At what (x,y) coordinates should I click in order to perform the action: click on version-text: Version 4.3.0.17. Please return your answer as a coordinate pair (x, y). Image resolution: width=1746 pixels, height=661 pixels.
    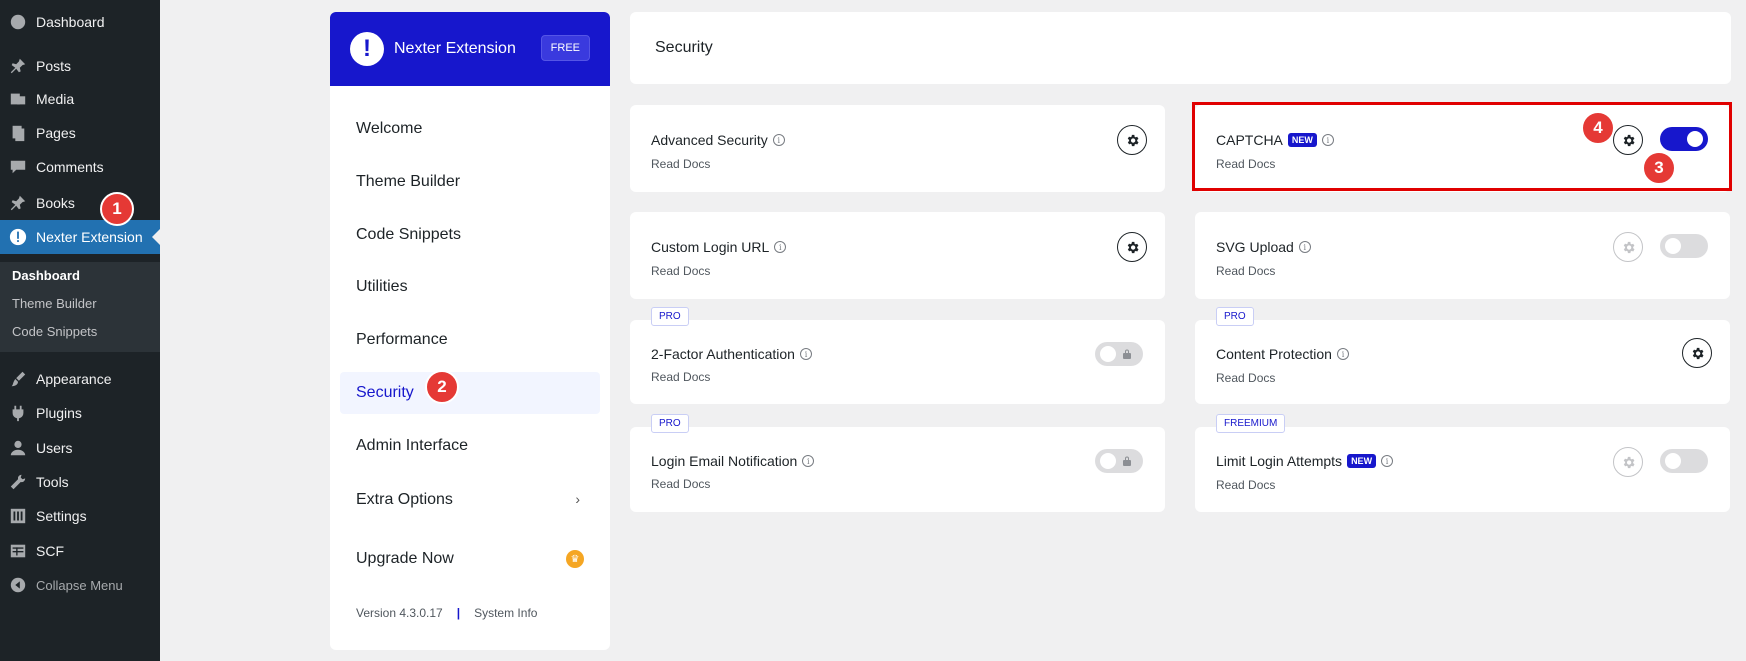
    Looking at the image, I should click on (399, 613).